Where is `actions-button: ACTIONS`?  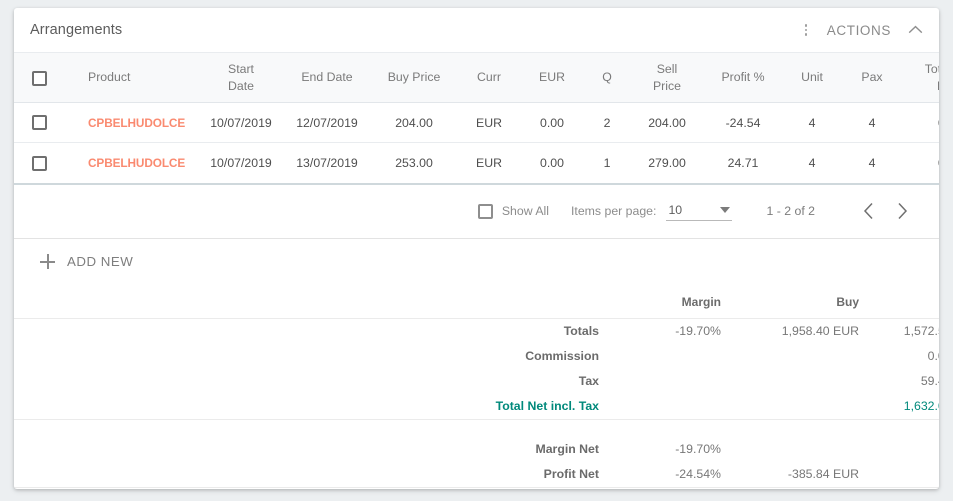 actions-button: ACTIONS is located at coordinates (859, 30).